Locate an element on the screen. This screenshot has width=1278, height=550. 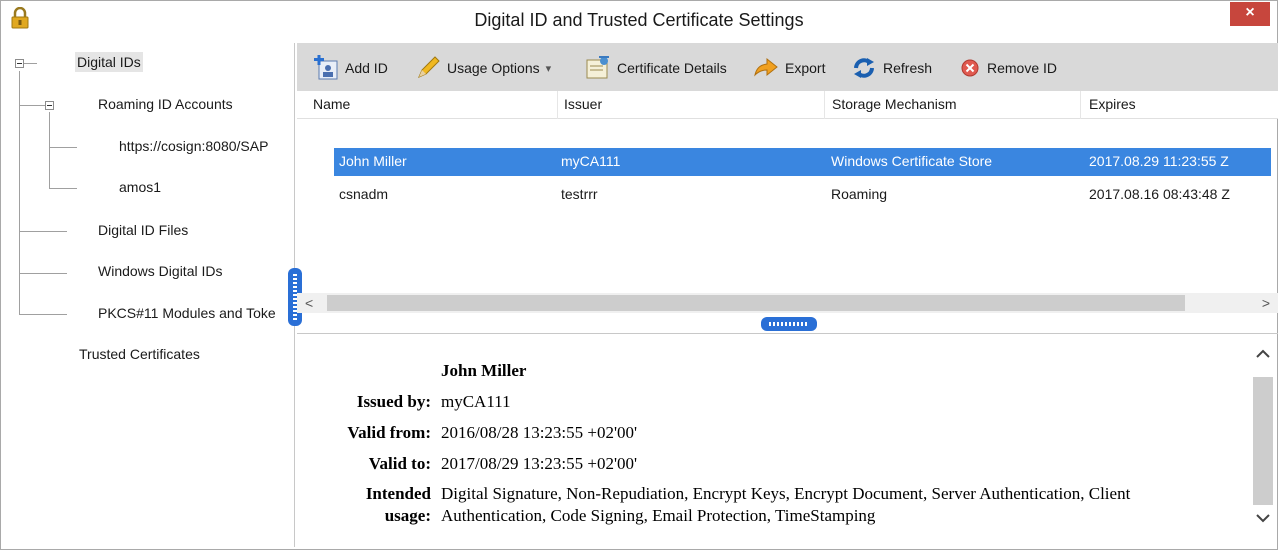
cell-name: John Miller is located at coordinates (373, 161).